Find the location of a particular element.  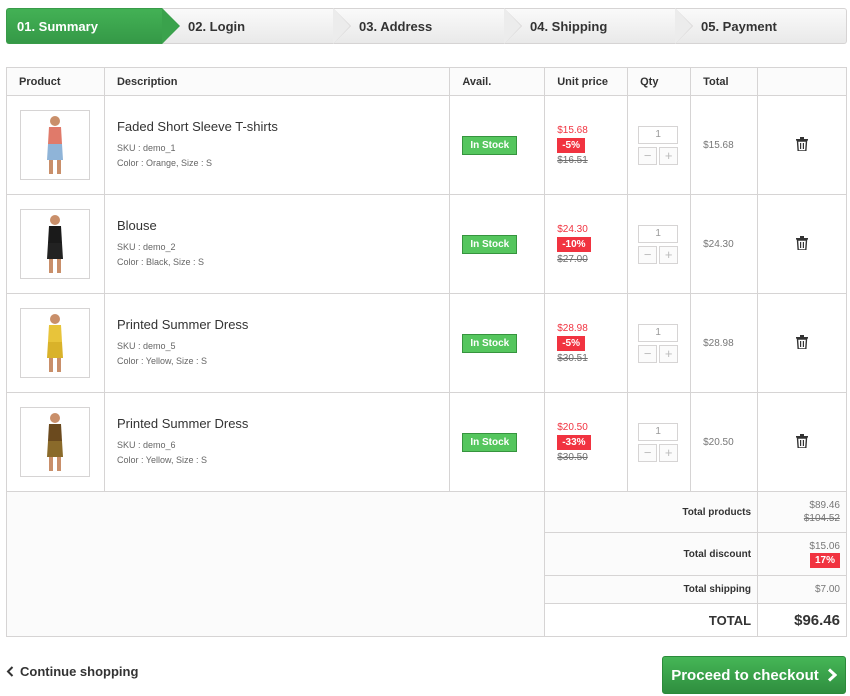

product-sku: SKU : demo_5 is located at coordinates (146, 346).